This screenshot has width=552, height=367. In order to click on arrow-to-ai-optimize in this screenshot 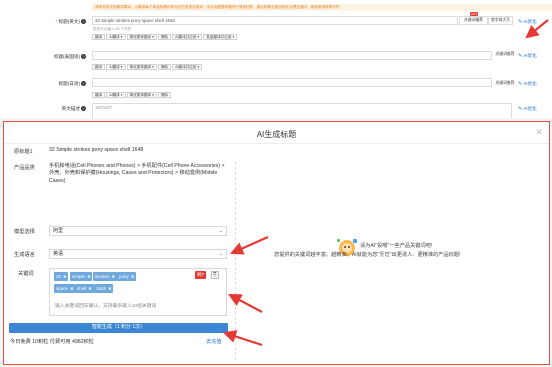, I will do `click(537, 29)`.